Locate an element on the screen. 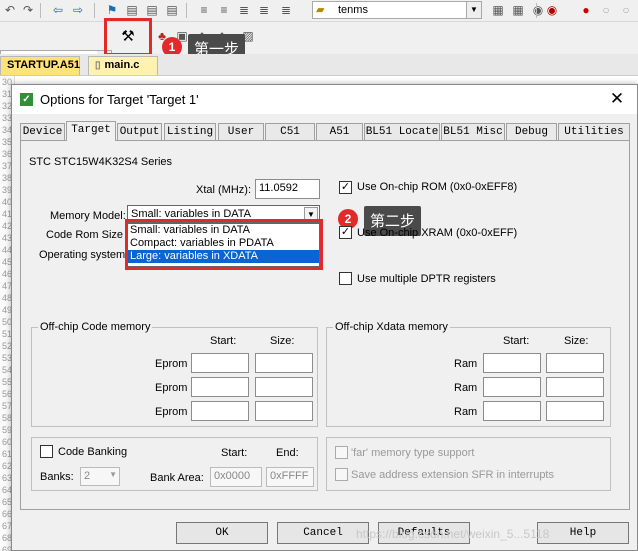 The height and width of the screenshot is (551, 638). memory-model-label: Memory Model: is located at coordinates (88, 216).